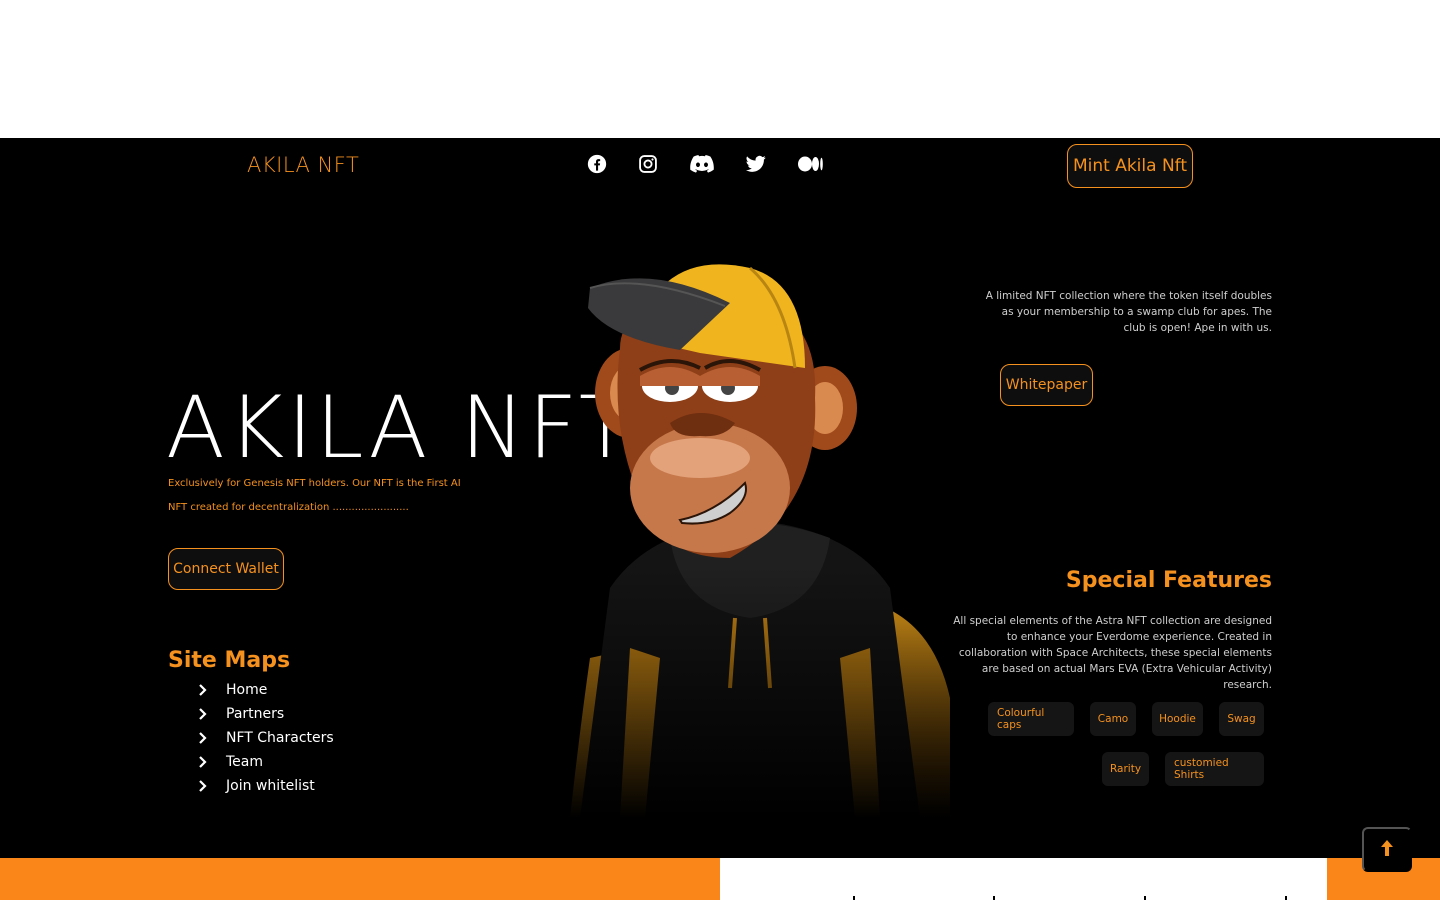 This screenshot has width=1440, height=900. What do you see at coordinates (811, 164) in the screenshot?
I see `medium-icon` at bounding box center [811, 164].